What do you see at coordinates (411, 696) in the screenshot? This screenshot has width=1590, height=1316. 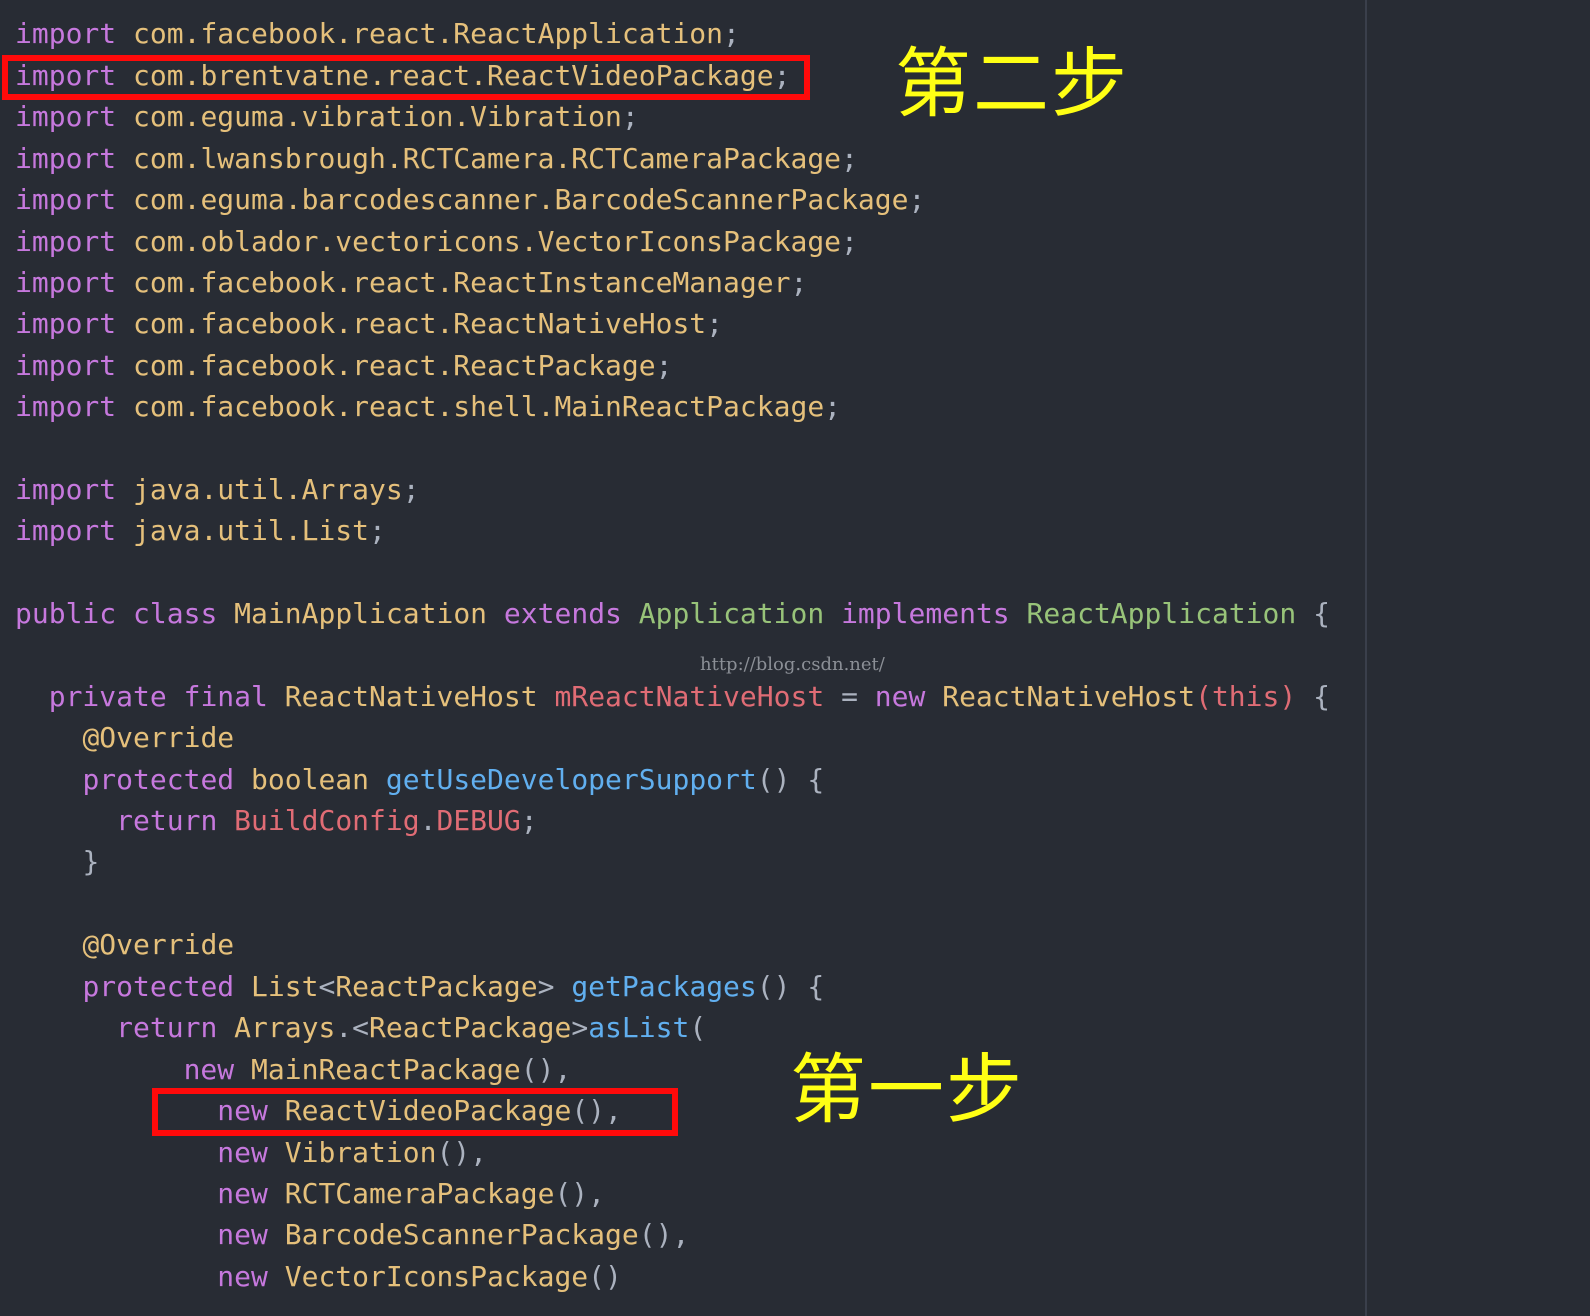 I see `field-type: ReactNativeHost` at bounding box center [411, 696].